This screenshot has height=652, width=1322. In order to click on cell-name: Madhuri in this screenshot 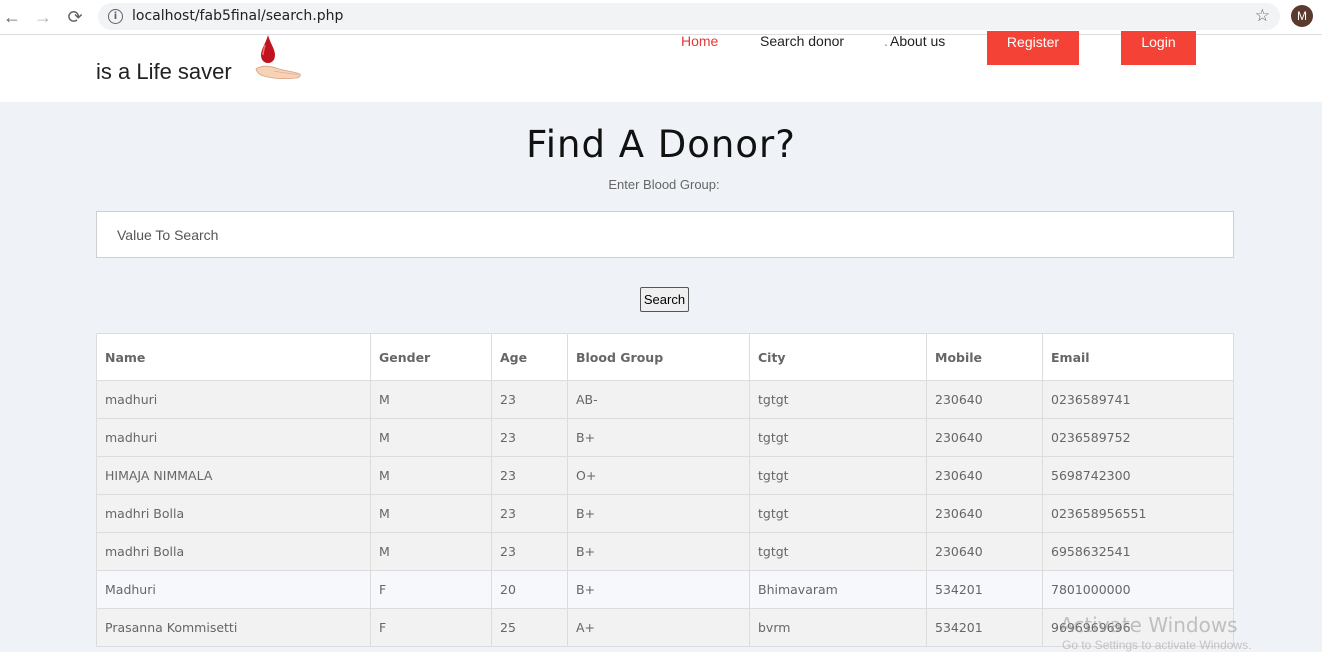, I will do `click(233, 589)`.